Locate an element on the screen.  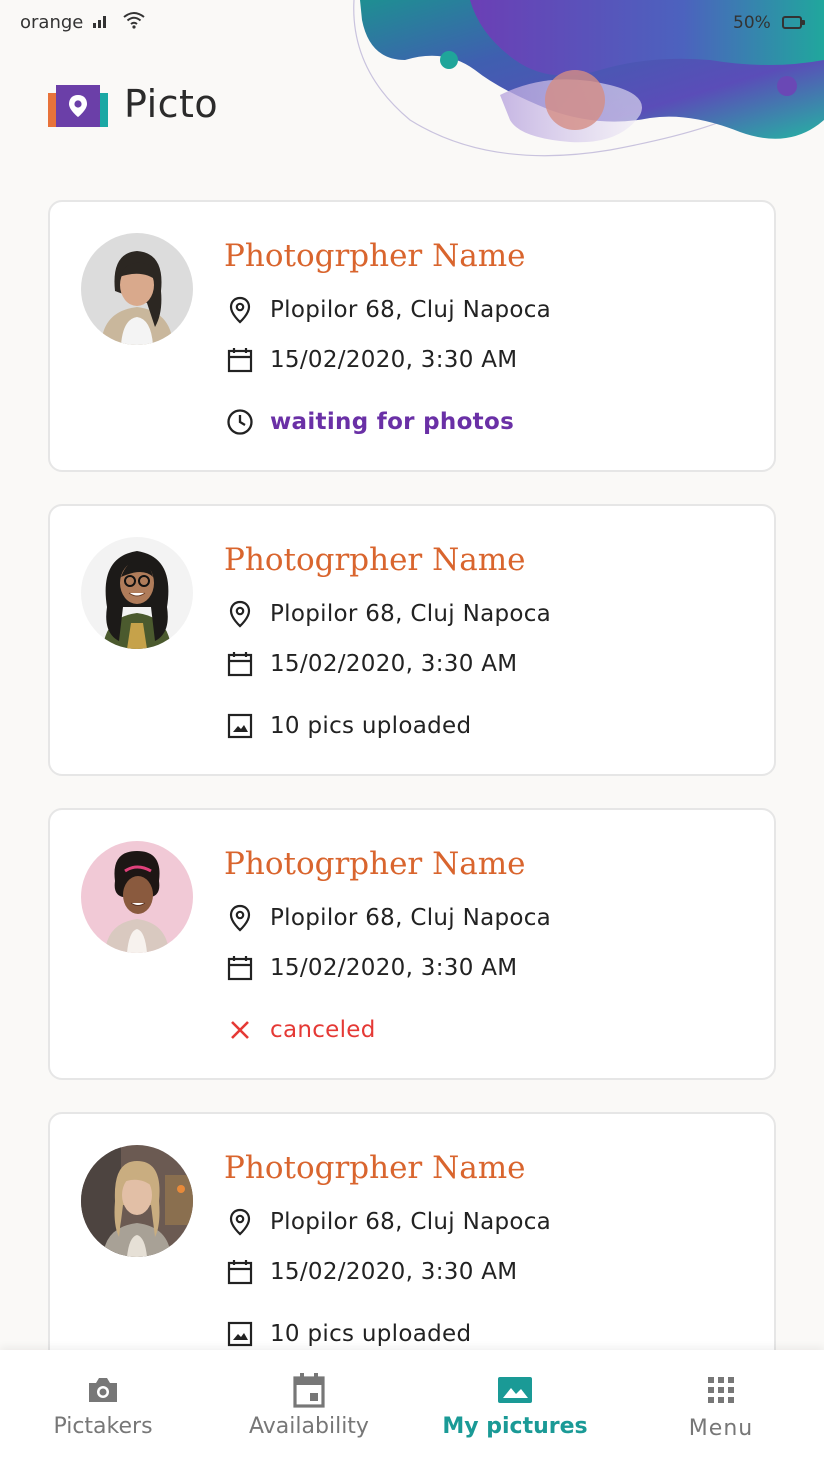
status-row: waiting for photos is located at coordinates (369, 422).